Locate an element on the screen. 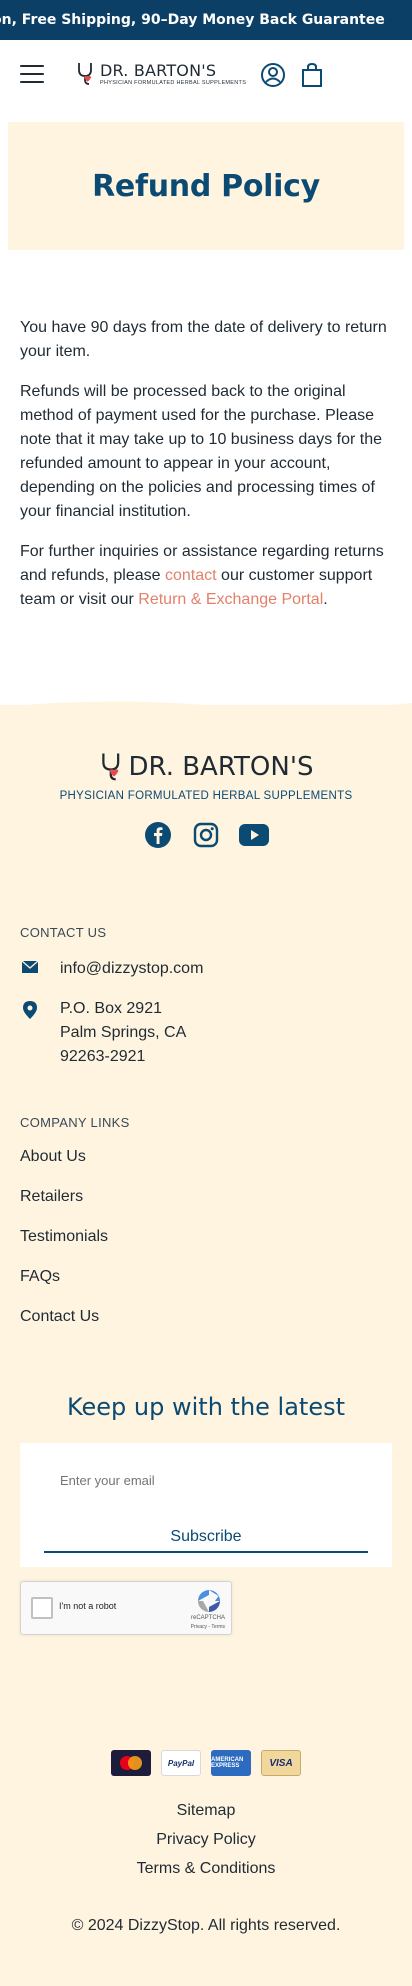 The height and width of the screenshot is (1986, 412). address-line: P.O. Box 2921 is located at coordinates (111, 1008).